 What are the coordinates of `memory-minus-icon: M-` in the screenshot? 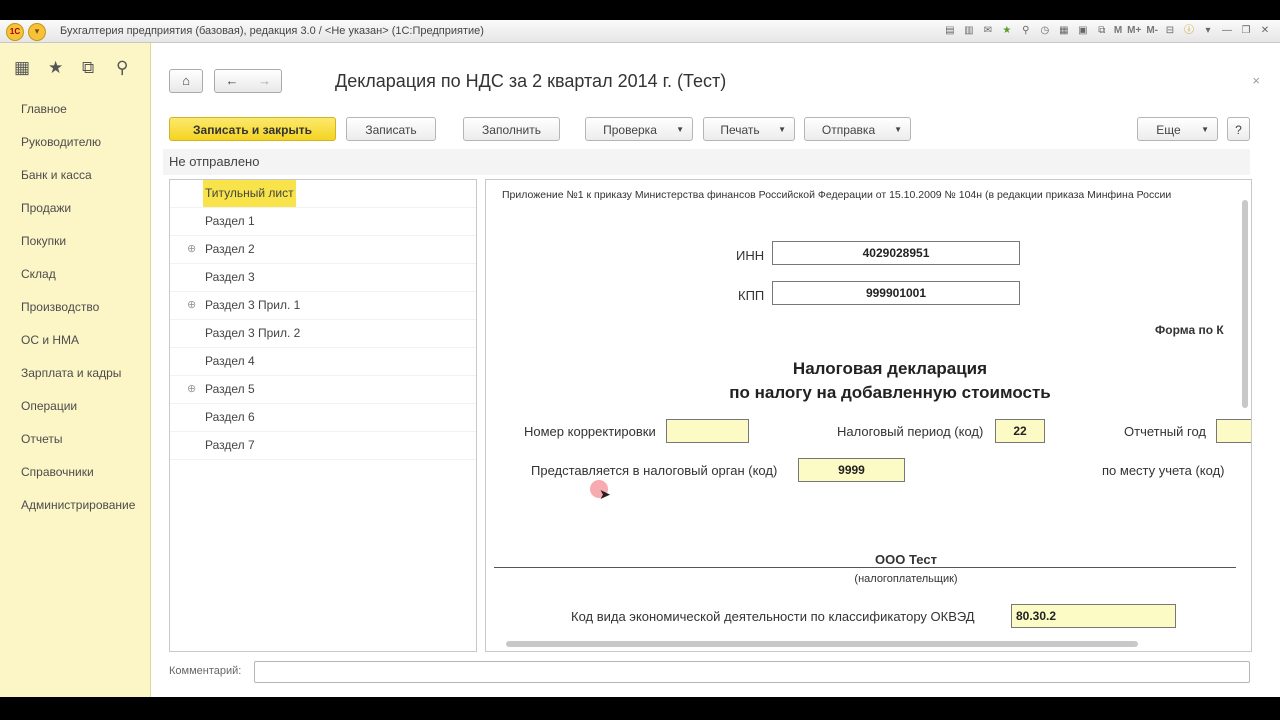 It's located at (1152, 31).